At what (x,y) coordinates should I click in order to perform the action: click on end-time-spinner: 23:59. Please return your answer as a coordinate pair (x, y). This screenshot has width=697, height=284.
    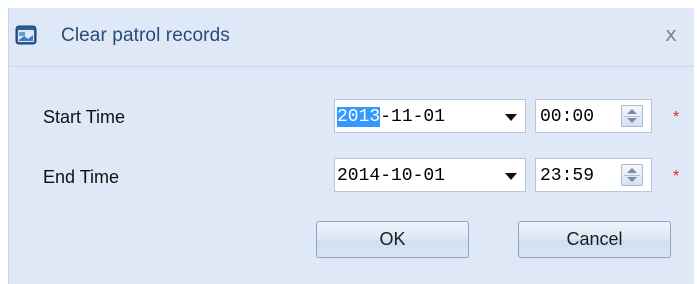
    Looking at the image, I should click on (593, 175).